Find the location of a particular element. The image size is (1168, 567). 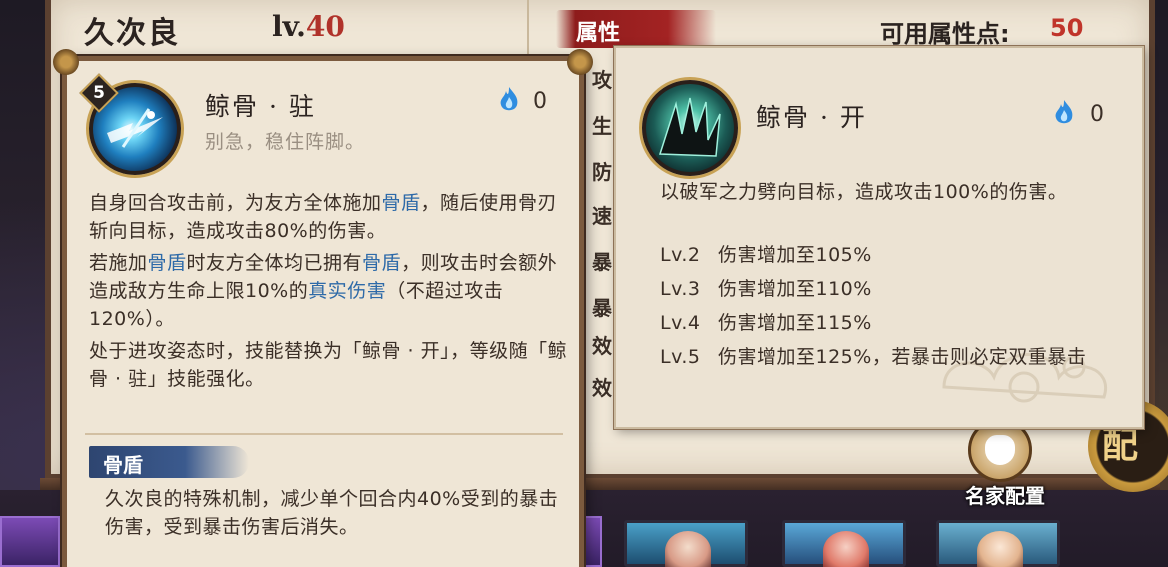

attribute-points-value: 50 is located at coordinates (1067, 28).